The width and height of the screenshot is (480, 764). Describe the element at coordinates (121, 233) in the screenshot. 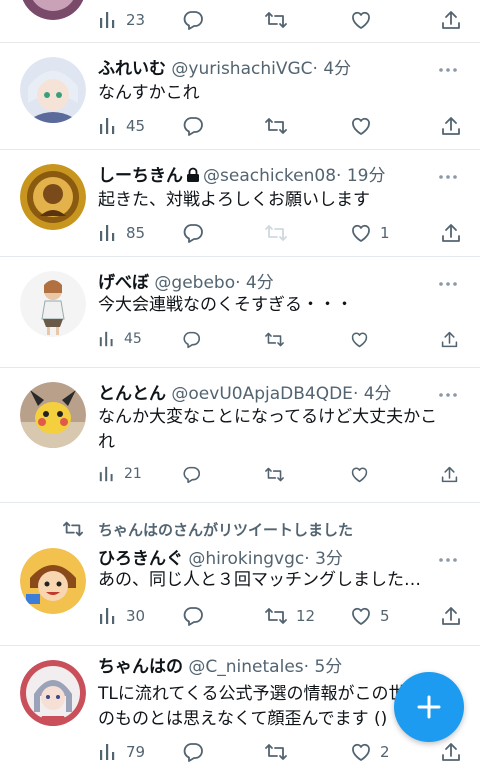

I see `views-button: 85` at that location.